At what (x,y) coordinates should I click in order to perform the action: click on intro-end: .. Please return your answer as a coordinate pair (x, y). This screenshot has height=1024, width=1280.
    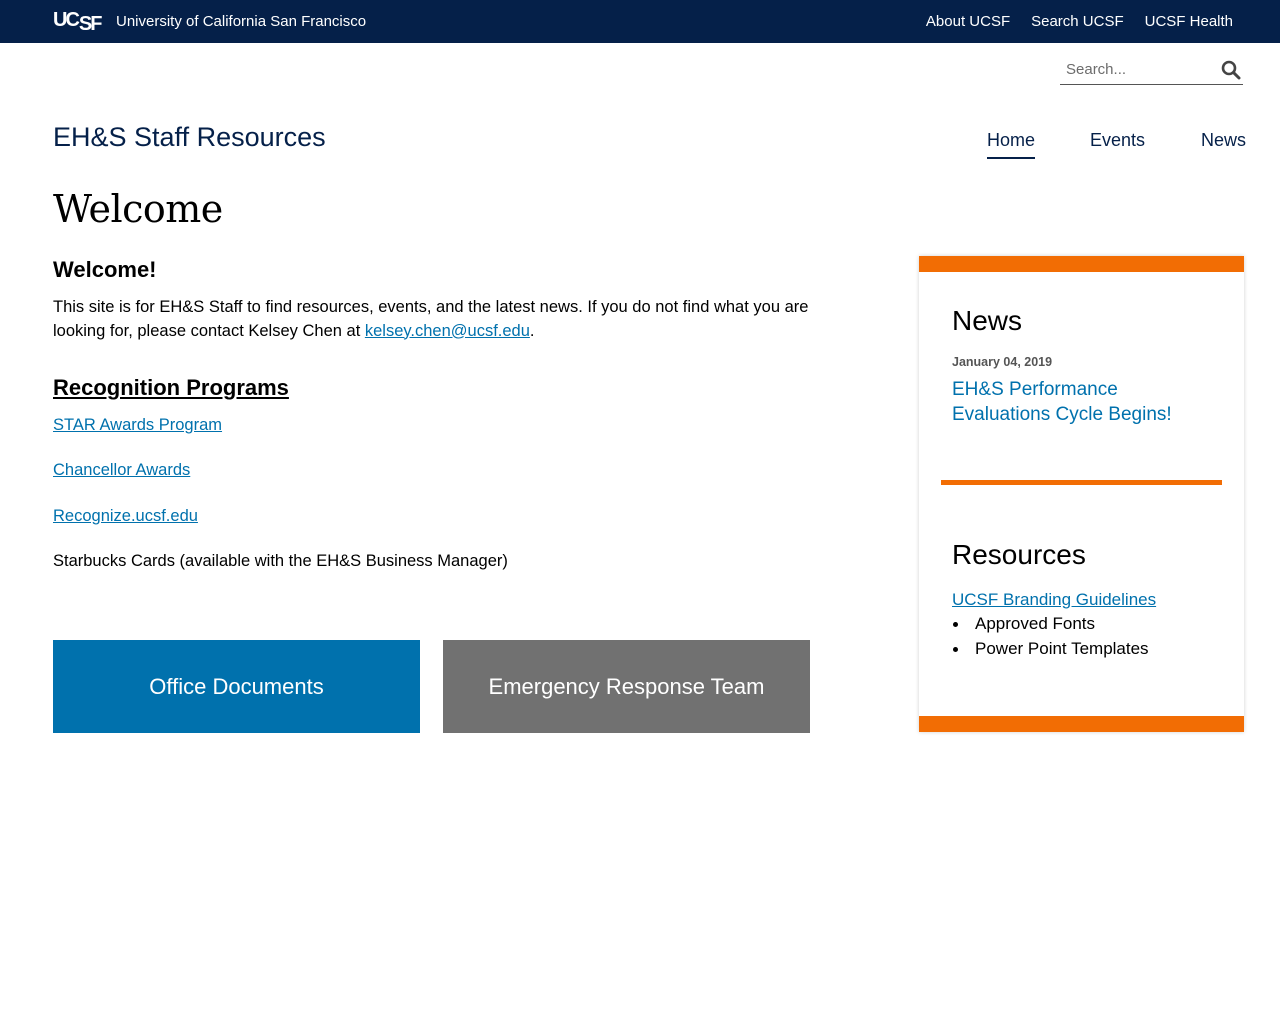
    Looking at the image, I should click on (532, 330).